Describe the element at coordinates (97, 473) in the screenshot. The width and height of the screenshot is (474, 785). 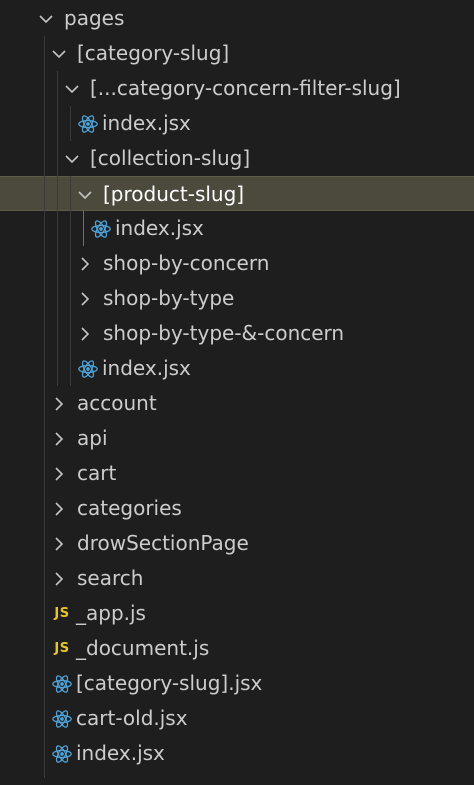
I see `tree-item-label: cart` at that location.